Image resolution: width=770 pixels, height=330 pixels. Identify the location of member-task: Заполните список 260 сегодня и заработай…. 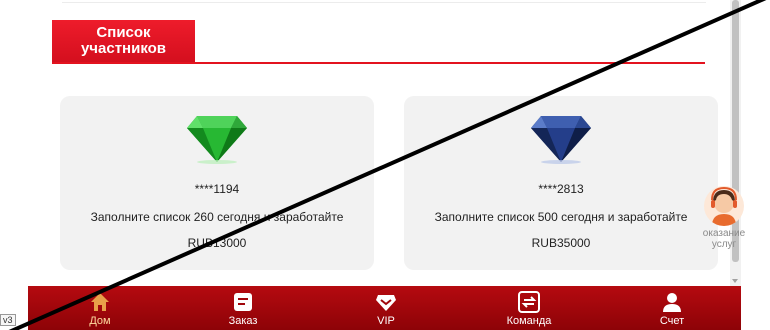
(217, 217).